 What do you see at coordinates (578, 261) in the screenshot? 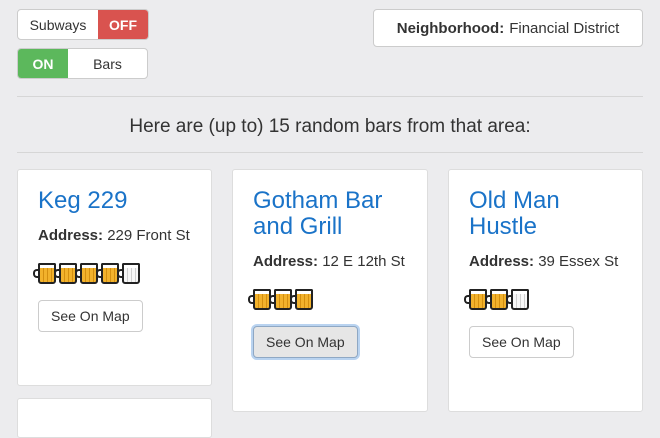
I see `address-value: 39 Essex St` at bounding box center [578, 261].